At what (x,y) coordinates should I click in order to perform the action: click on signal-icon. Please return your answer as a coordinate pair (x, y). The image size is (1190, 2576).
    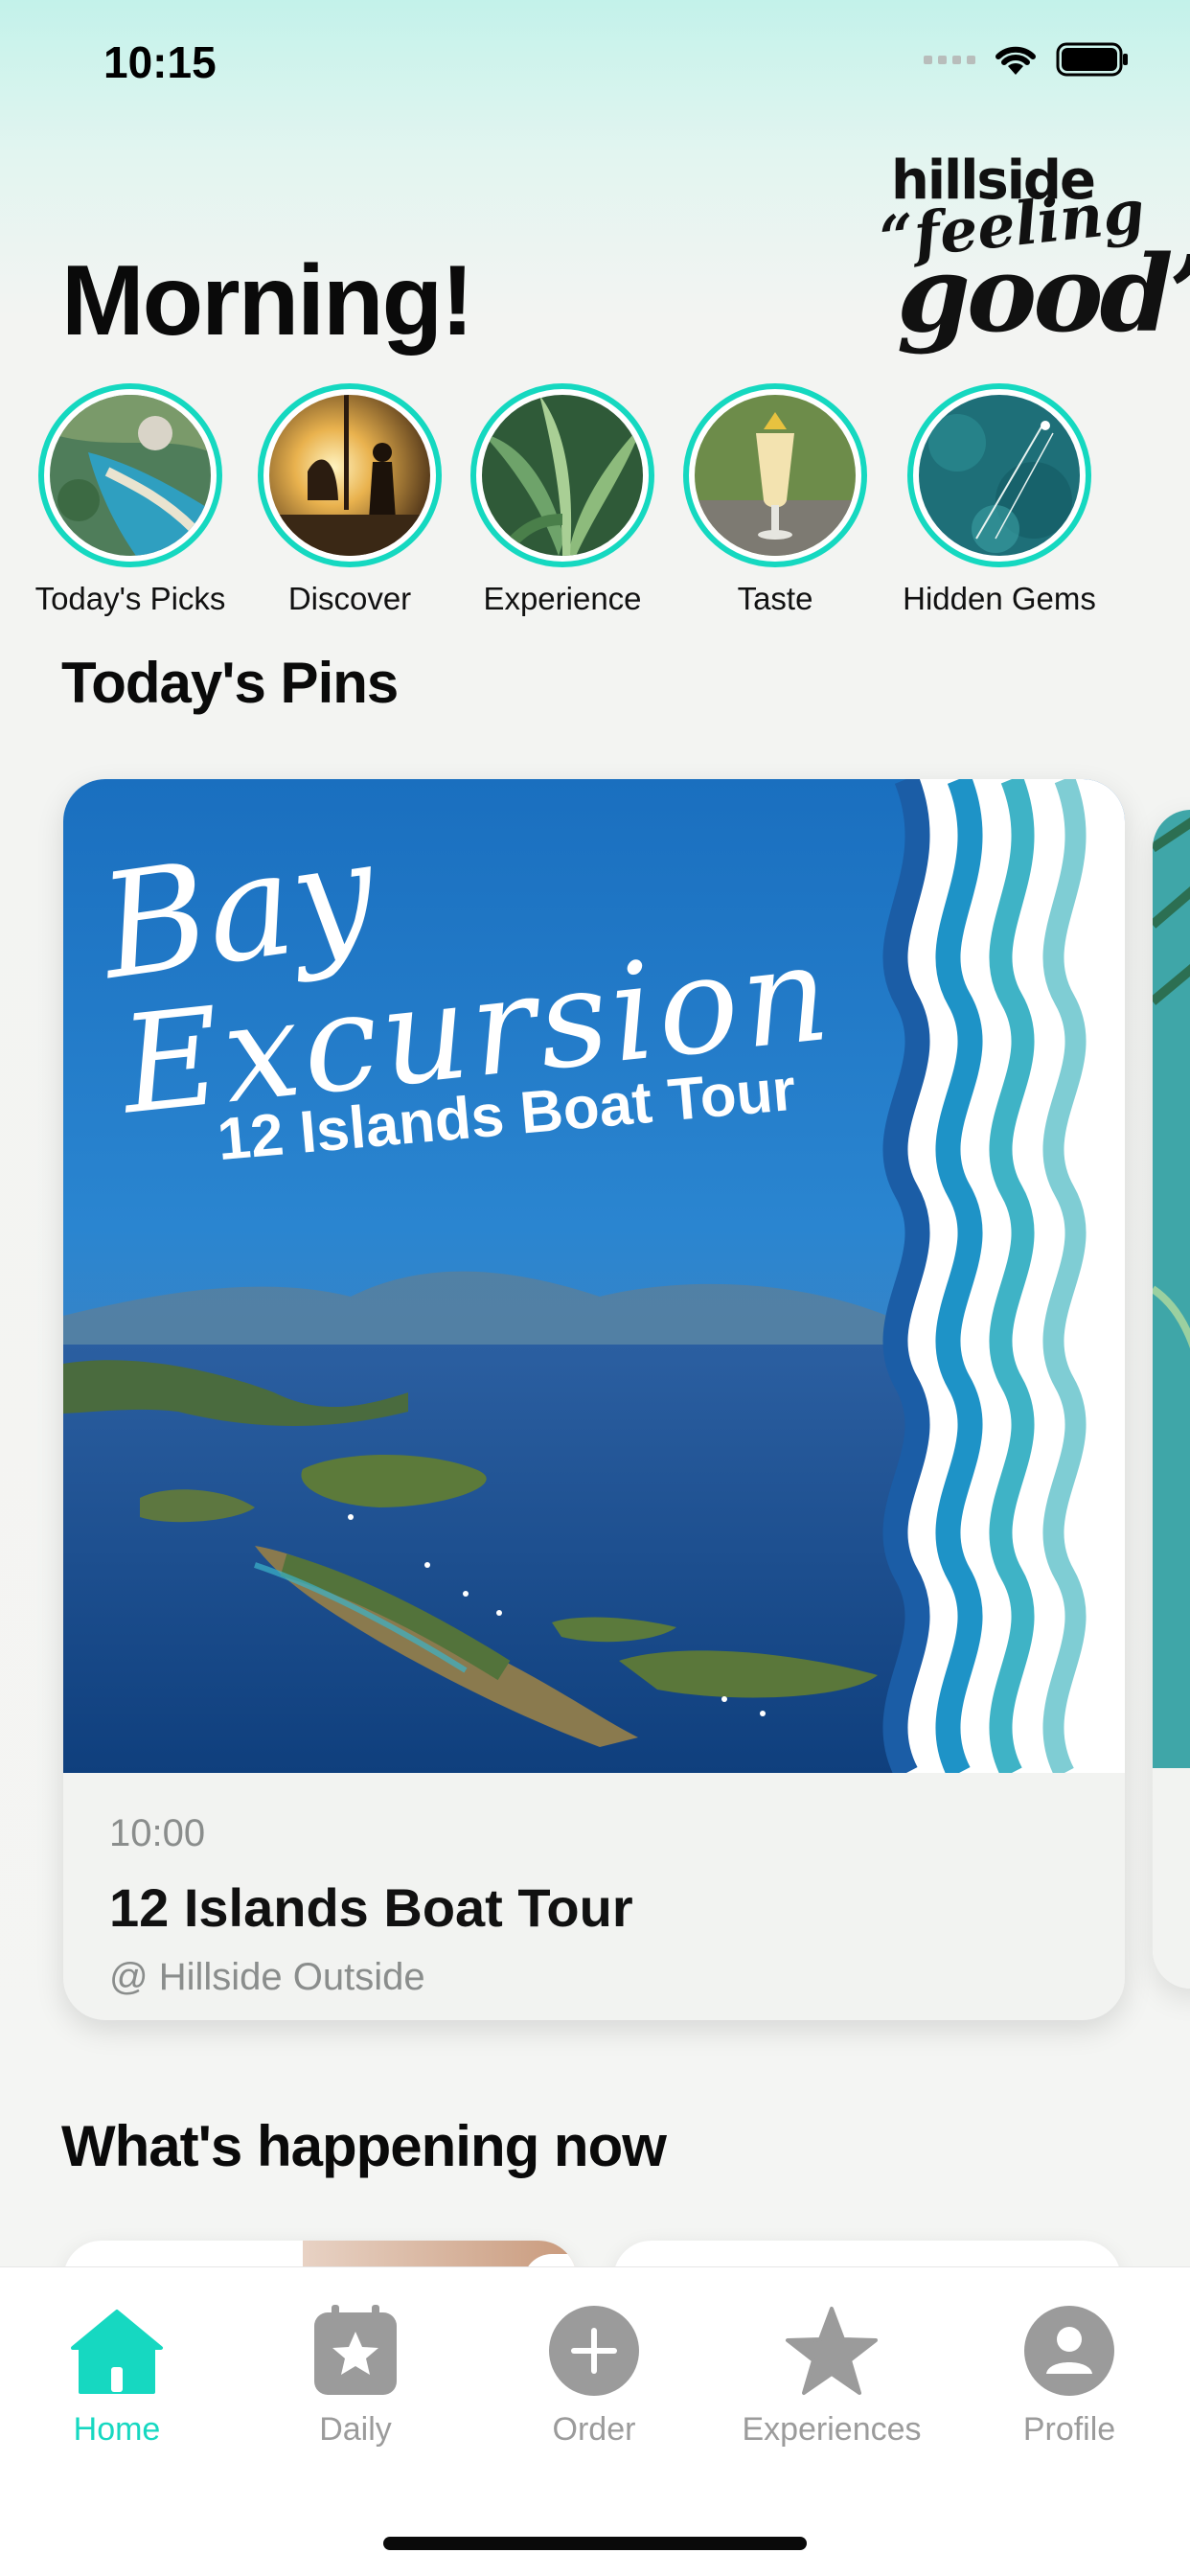
    Looking at the image, I should click on (950, 59).